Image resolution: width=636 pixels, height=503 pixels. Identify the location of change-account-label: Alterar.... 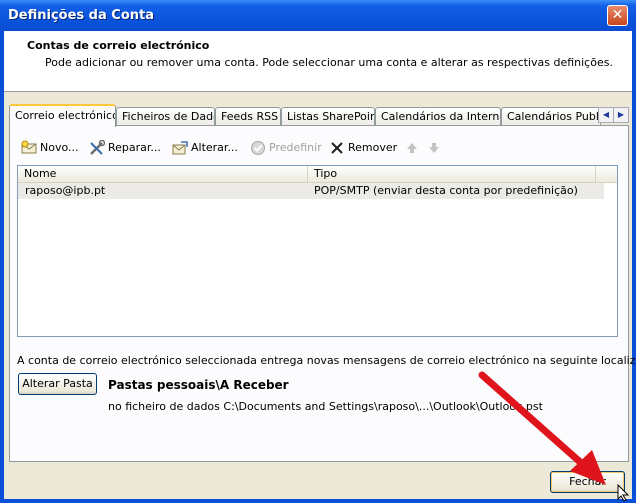
(214, 147).